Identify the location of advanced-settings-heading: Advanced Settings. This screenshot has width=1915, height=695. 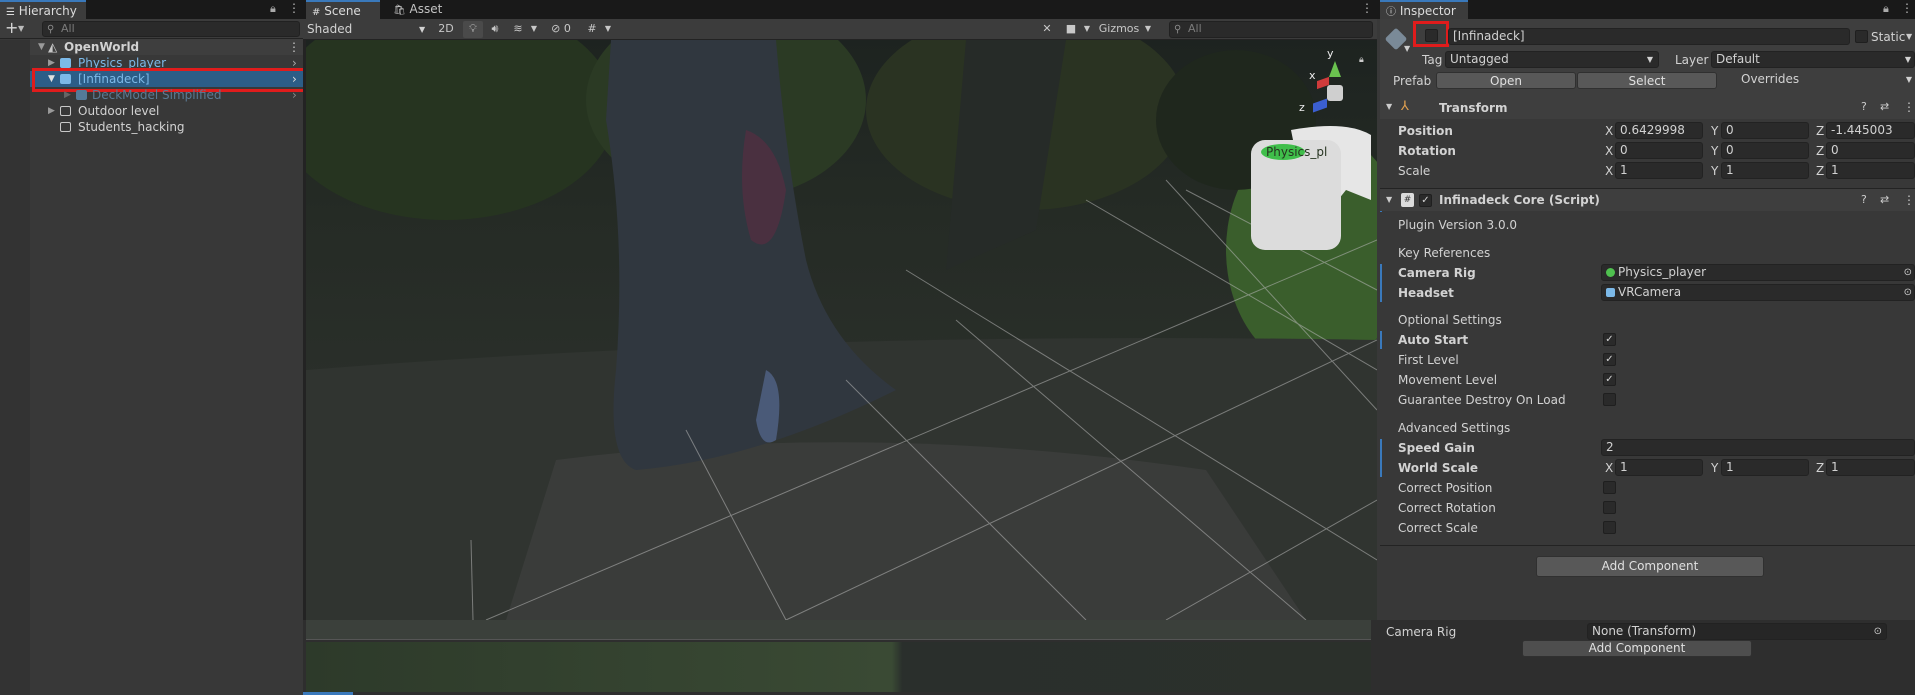
(1454, 428).